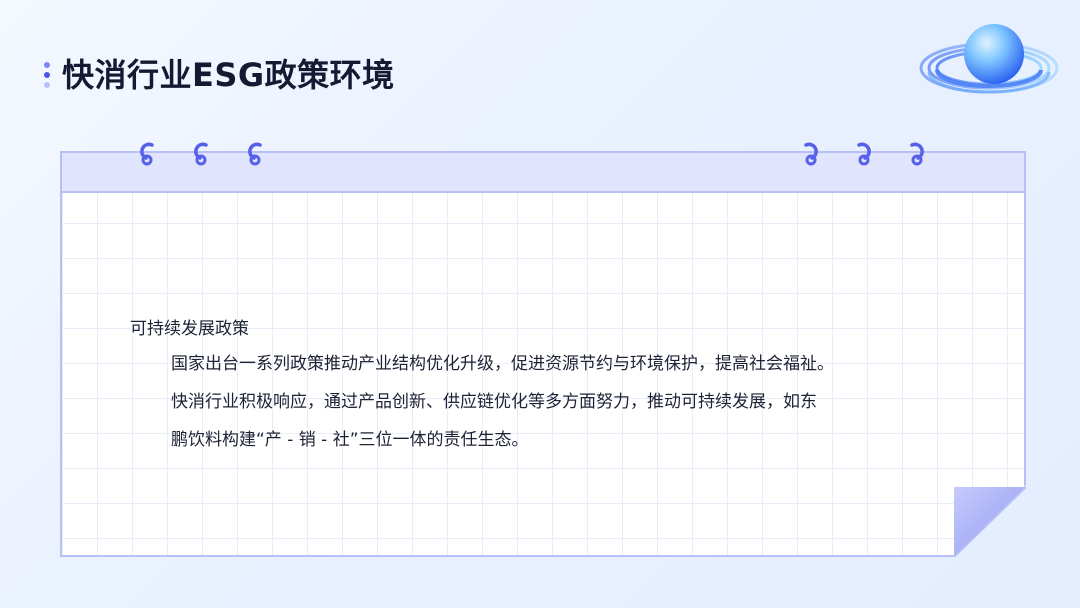 This screenshot has height=608, width=1080. I want to click on section-heading: 可持续发展政策, so click(189, 329).